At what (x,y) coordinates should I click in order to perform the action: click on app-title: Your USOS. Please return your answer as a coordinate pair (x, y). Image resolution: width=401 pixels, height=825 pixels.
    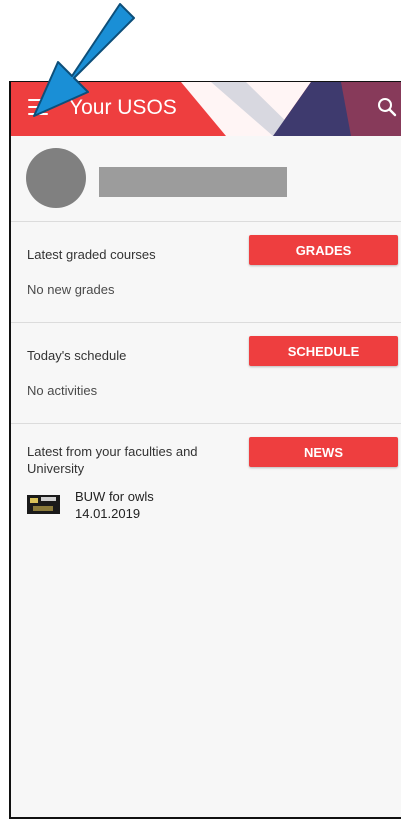
    Looking at the image, I should click on (123, 107).